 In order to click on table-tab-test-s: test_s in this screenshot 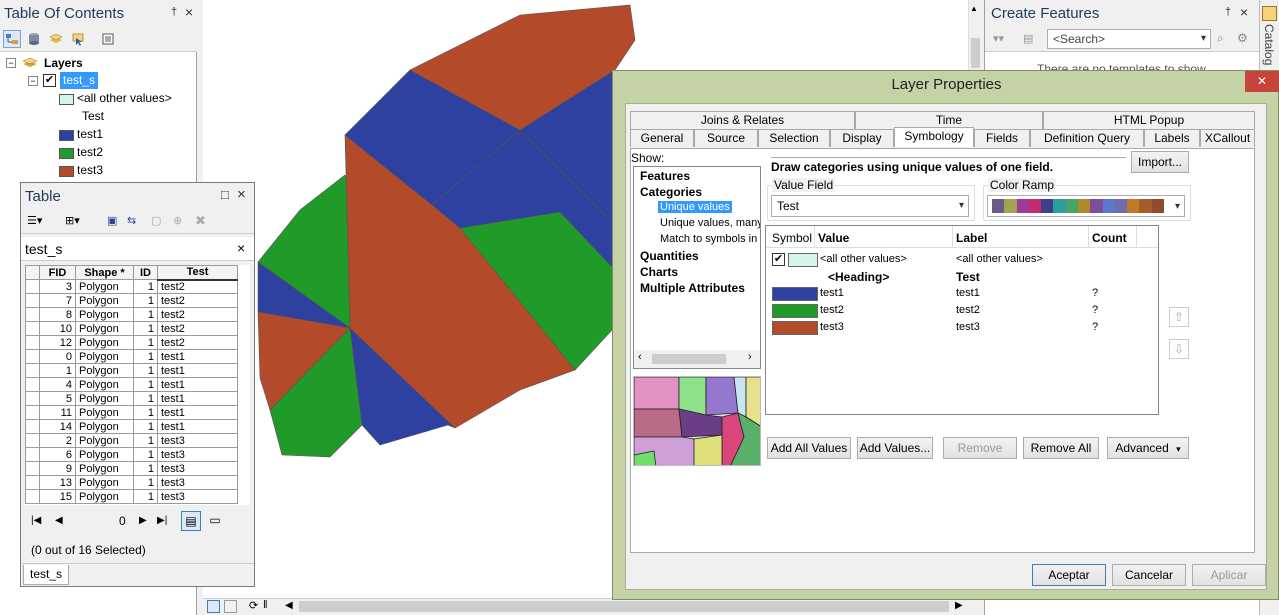, I will do `click(46, 575)`.